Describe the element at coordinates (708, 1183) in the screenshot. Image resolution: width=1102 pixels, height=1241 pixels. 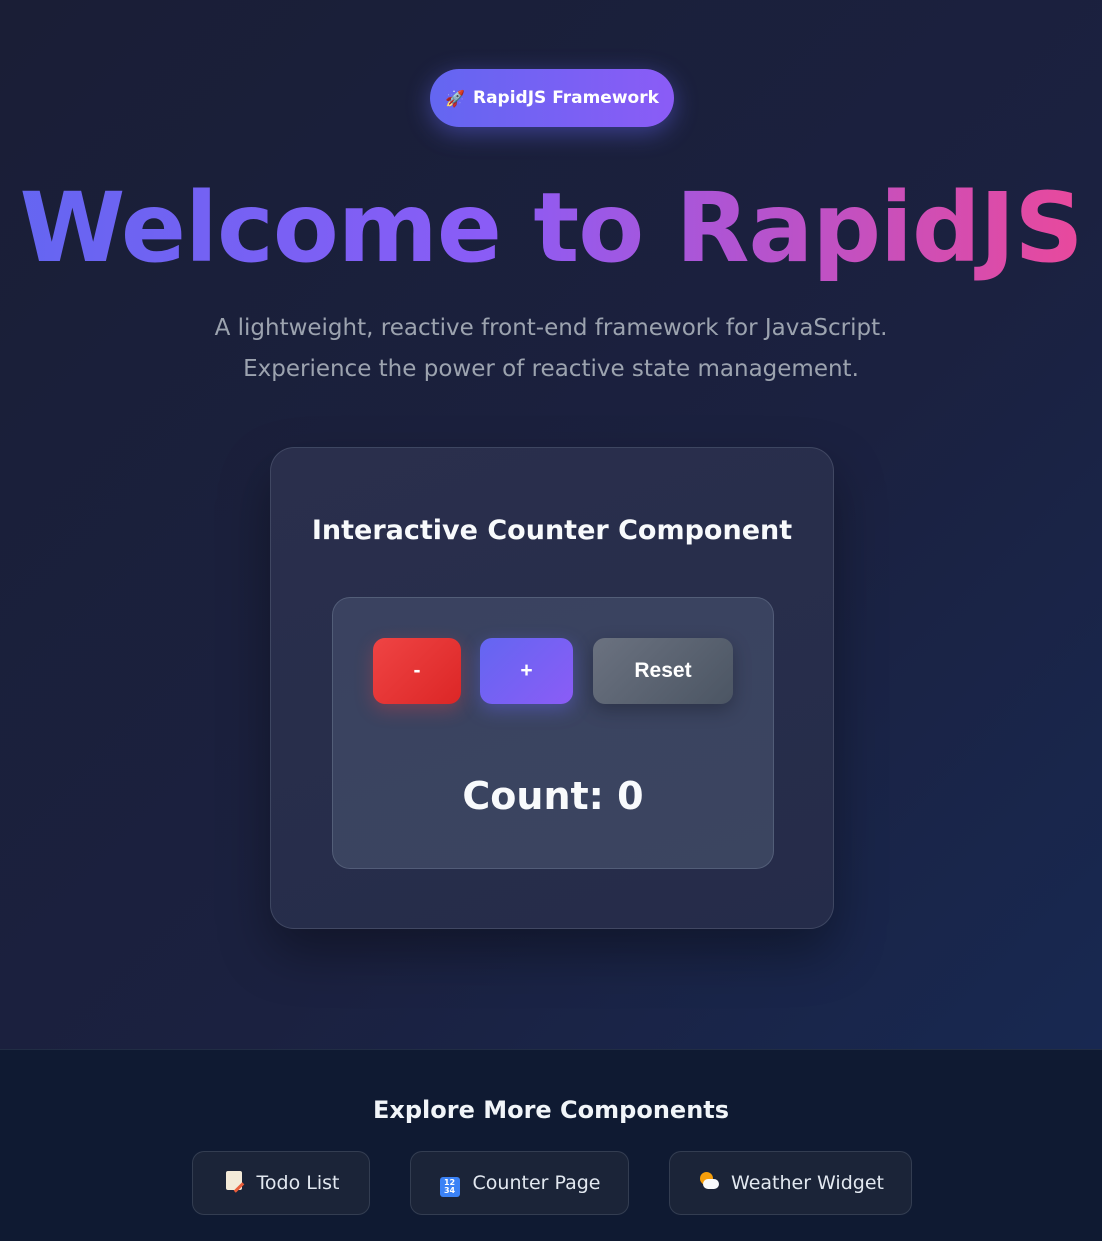
I see `sun-cloud-icon` at that location.